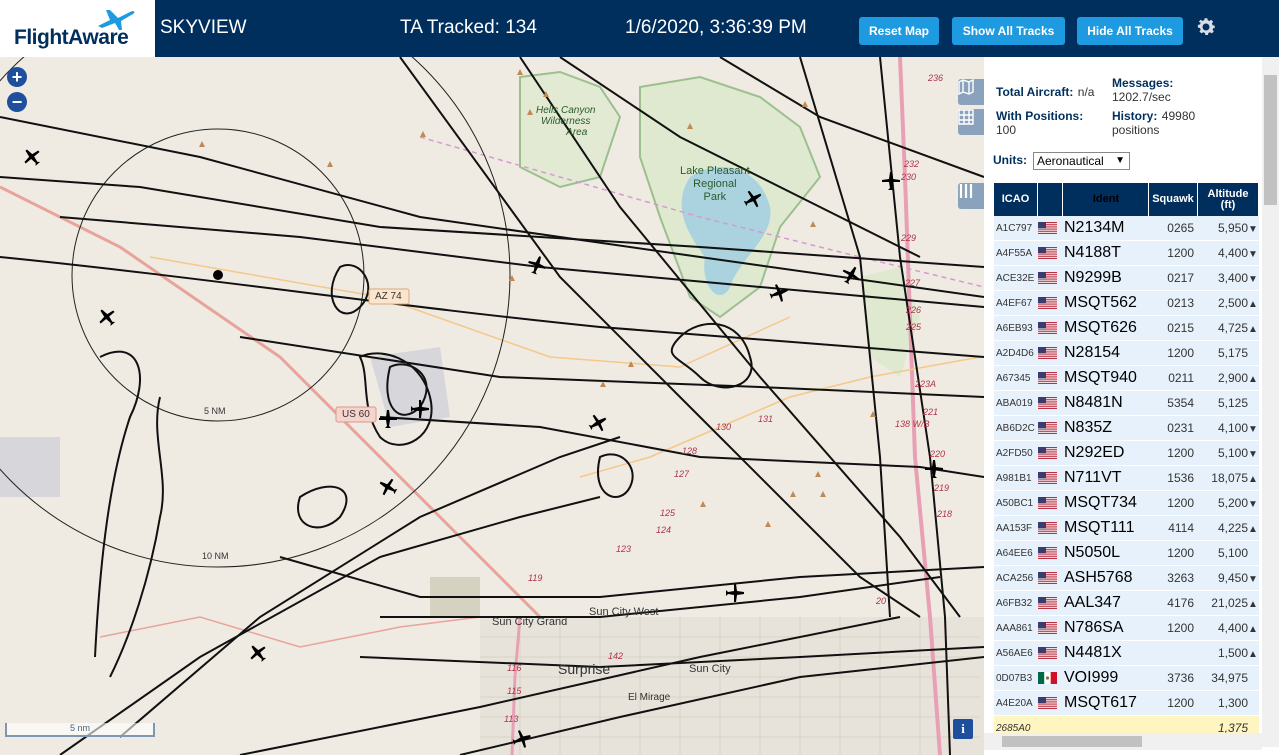 The image size is (1279, 755). What do you see at coordinates (1100, 302) in the screenshot?
I see `ident-cell: MSQT562` at bounding box center [1100, 302].